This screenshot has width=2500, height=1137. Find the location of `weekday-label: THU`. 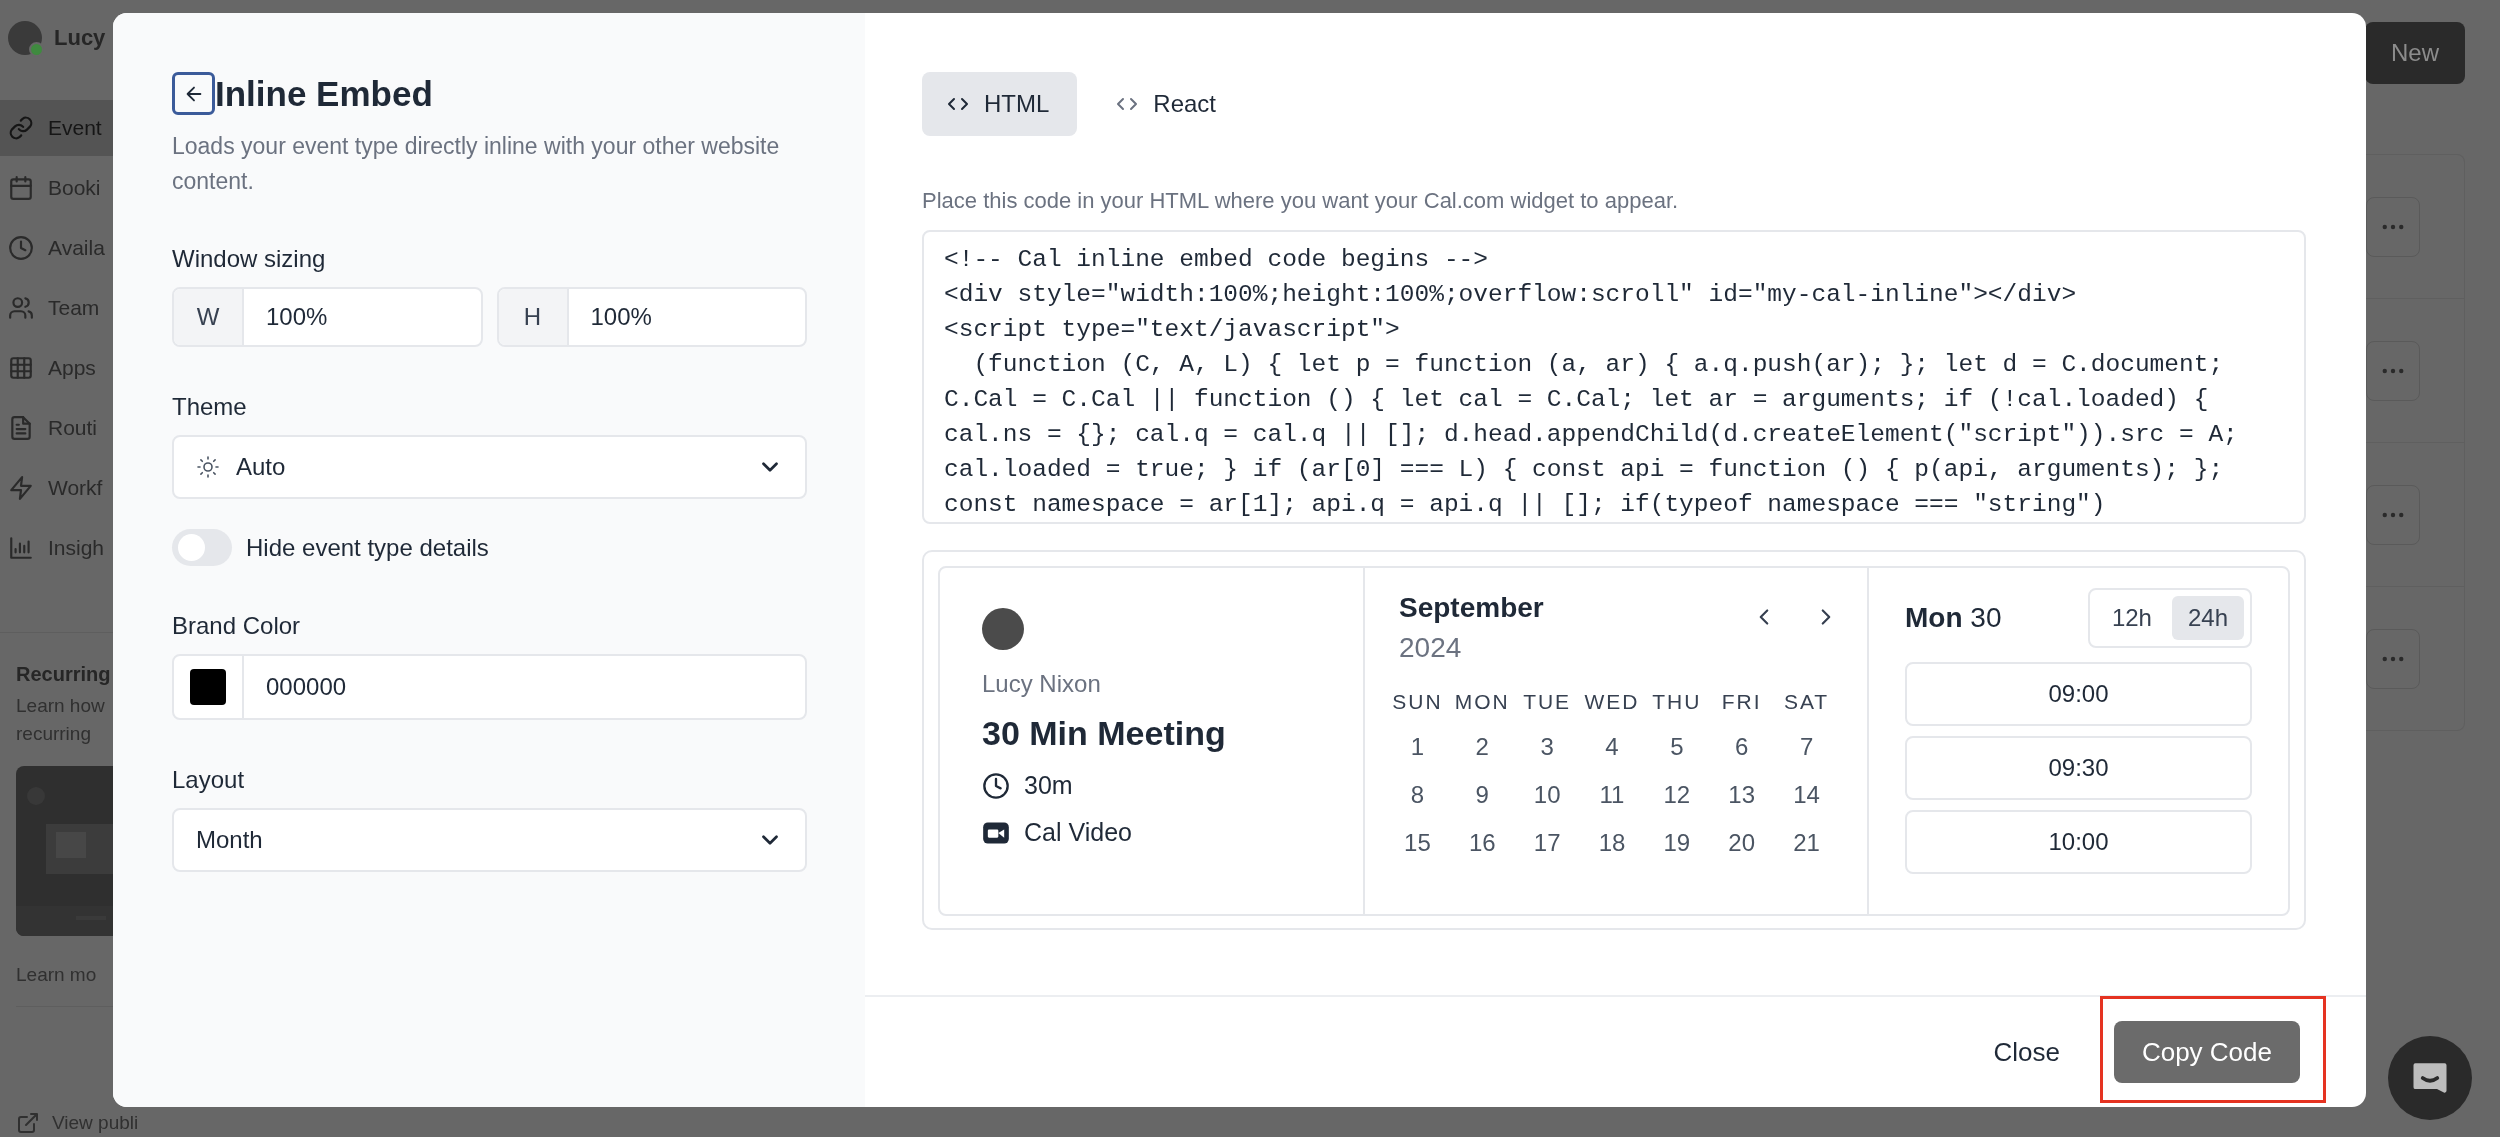

weekday-label: THU is located at coordinates (1677, 702).